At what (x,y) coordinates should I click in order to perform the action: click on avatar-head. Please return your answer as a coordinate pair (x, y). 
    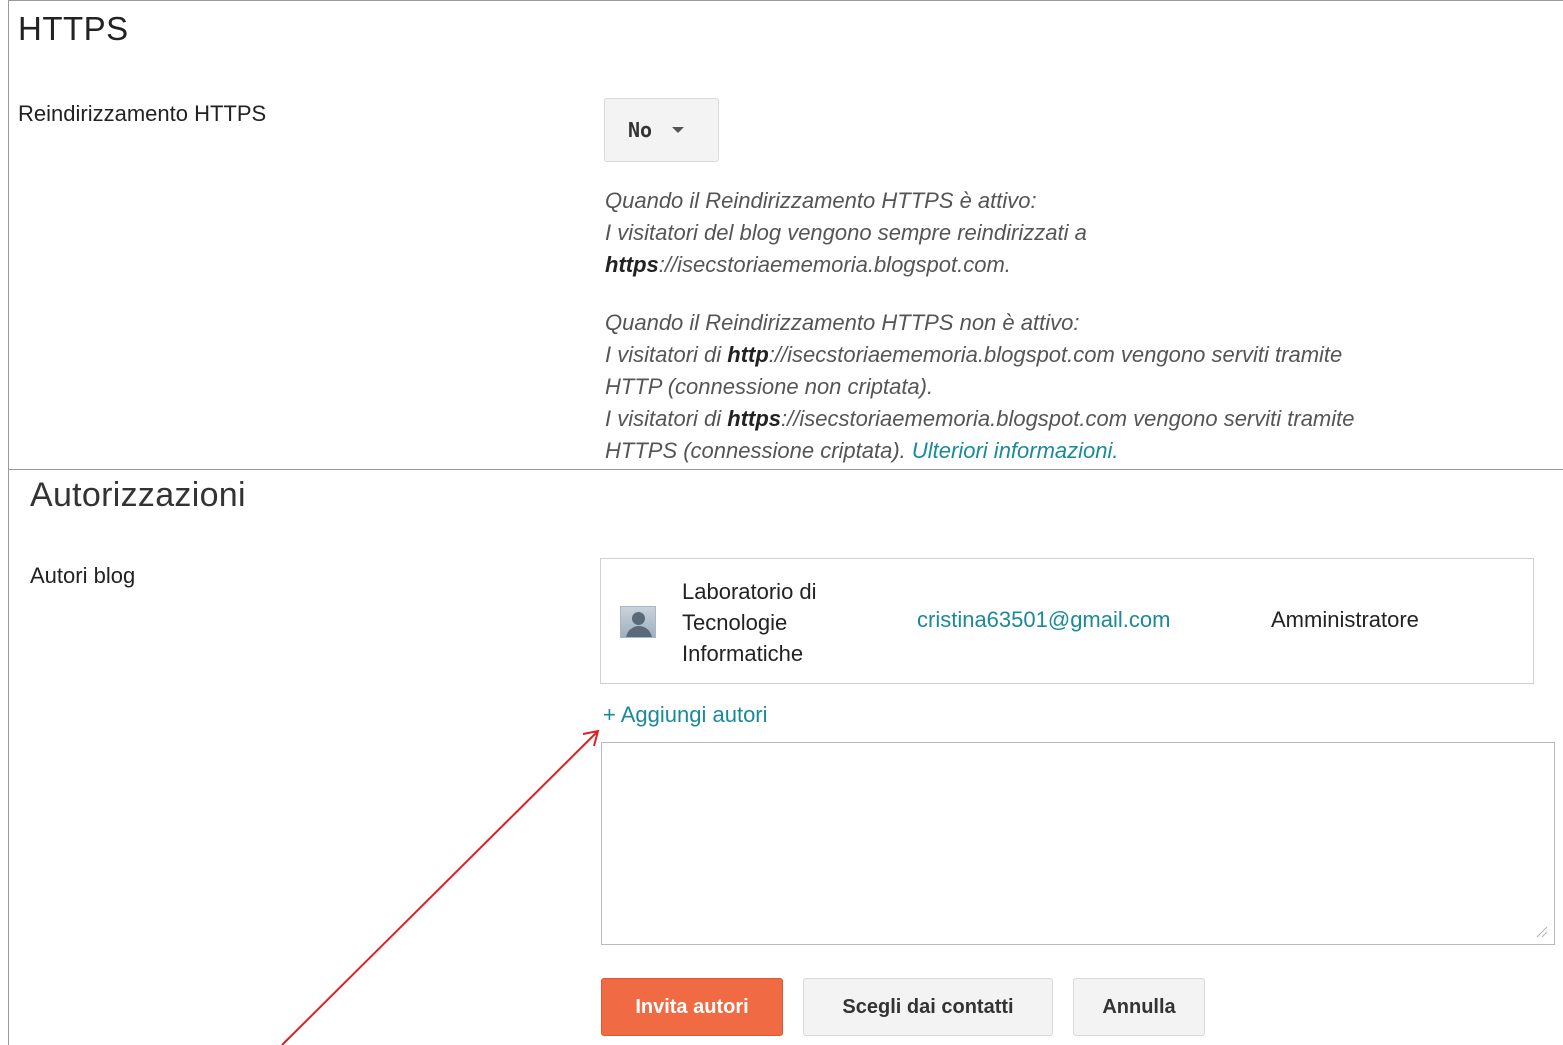
    Looking at the image, I should click on (638, 618).